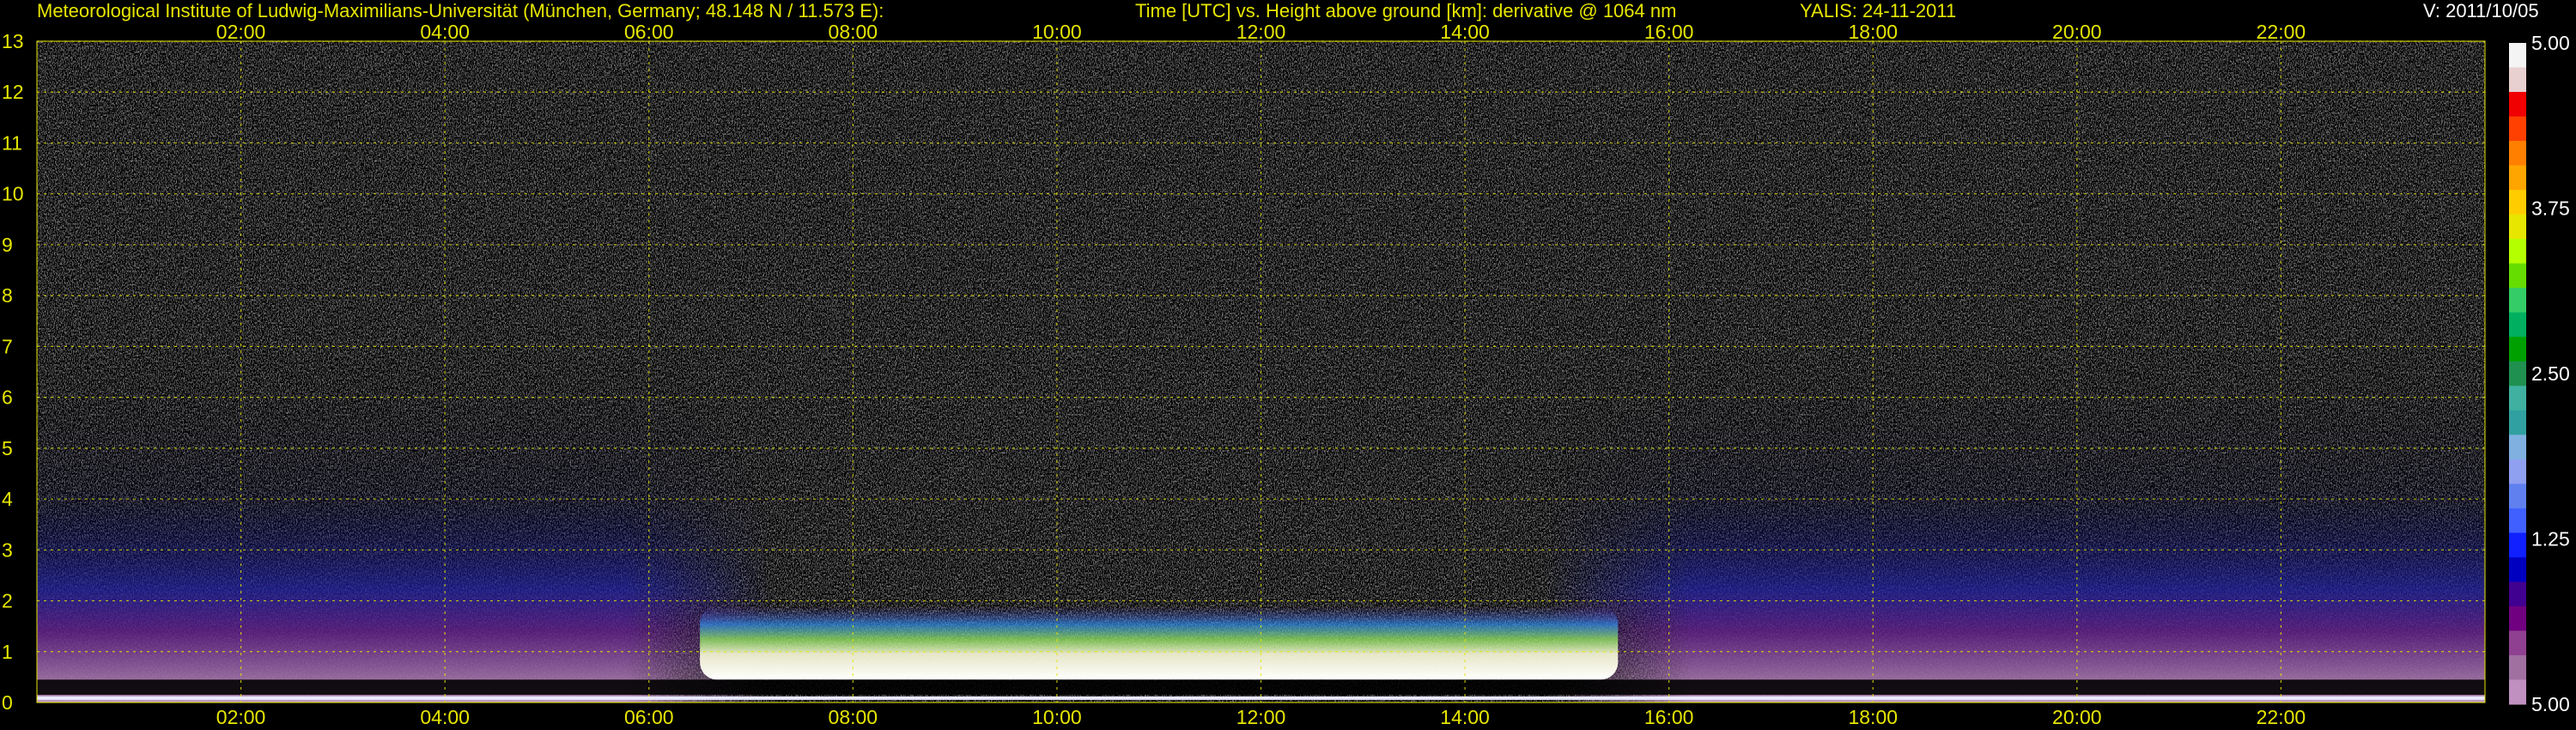 This screenshot has width=2576, height=730. I want to click on y-tick-label: 6, so click(7, 397).